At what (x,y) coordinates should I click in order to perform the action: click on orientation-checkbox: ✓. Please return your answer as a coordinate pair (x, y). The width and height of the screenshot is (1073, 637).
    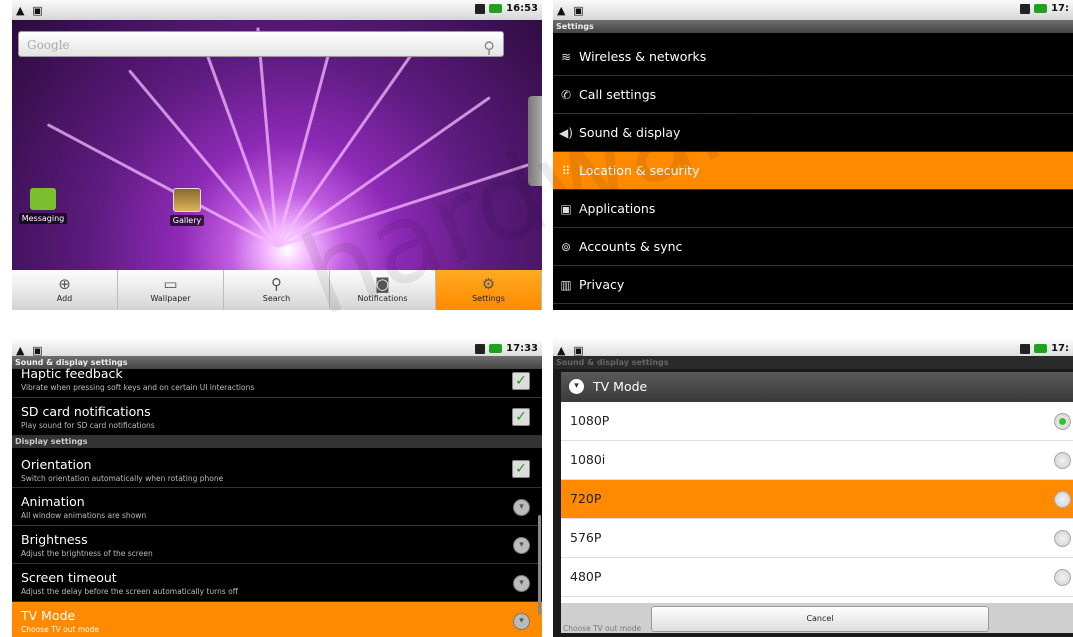
    Looking at the image, I should click on (521, 469).